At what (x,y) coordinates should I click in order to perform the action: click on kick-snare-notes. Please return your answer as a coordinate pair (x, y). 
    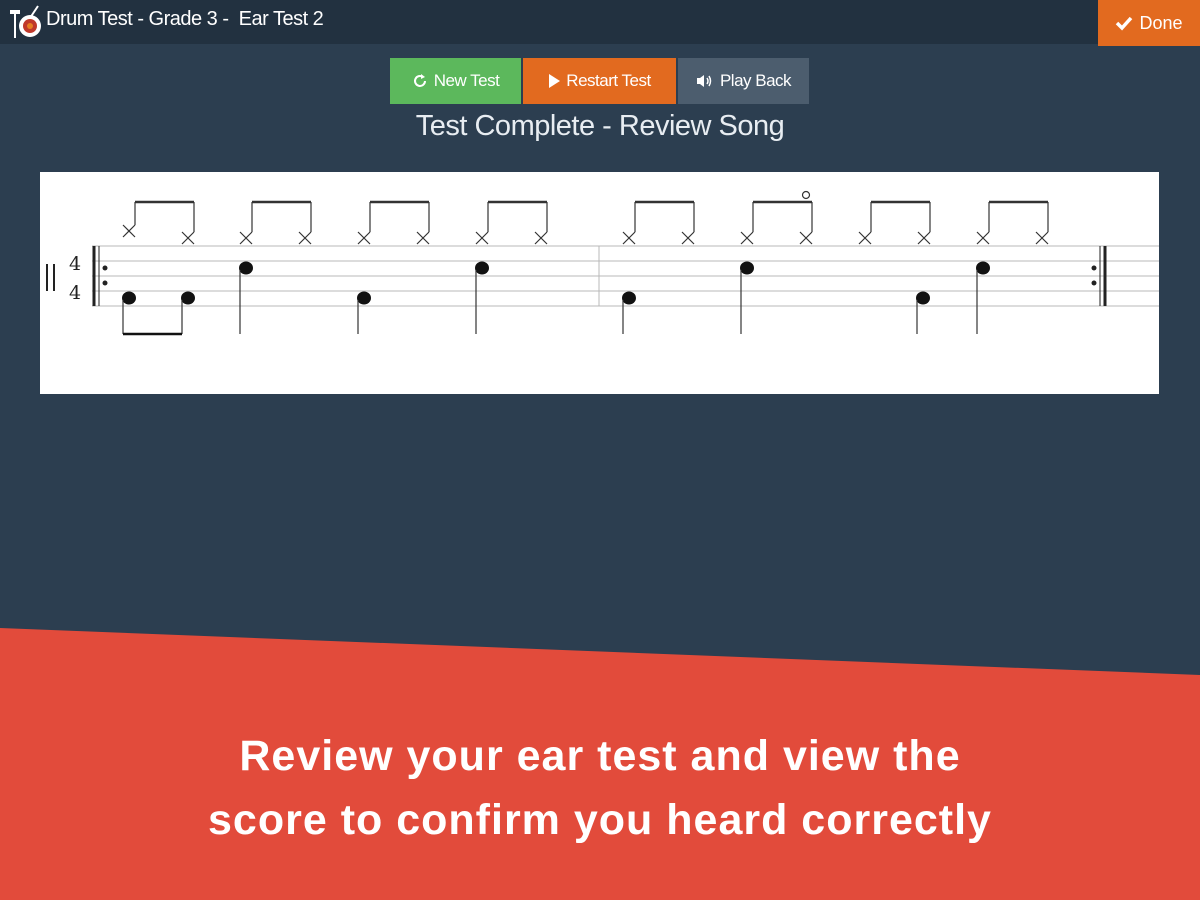
    Looking at the image, I should click on (556, 298).